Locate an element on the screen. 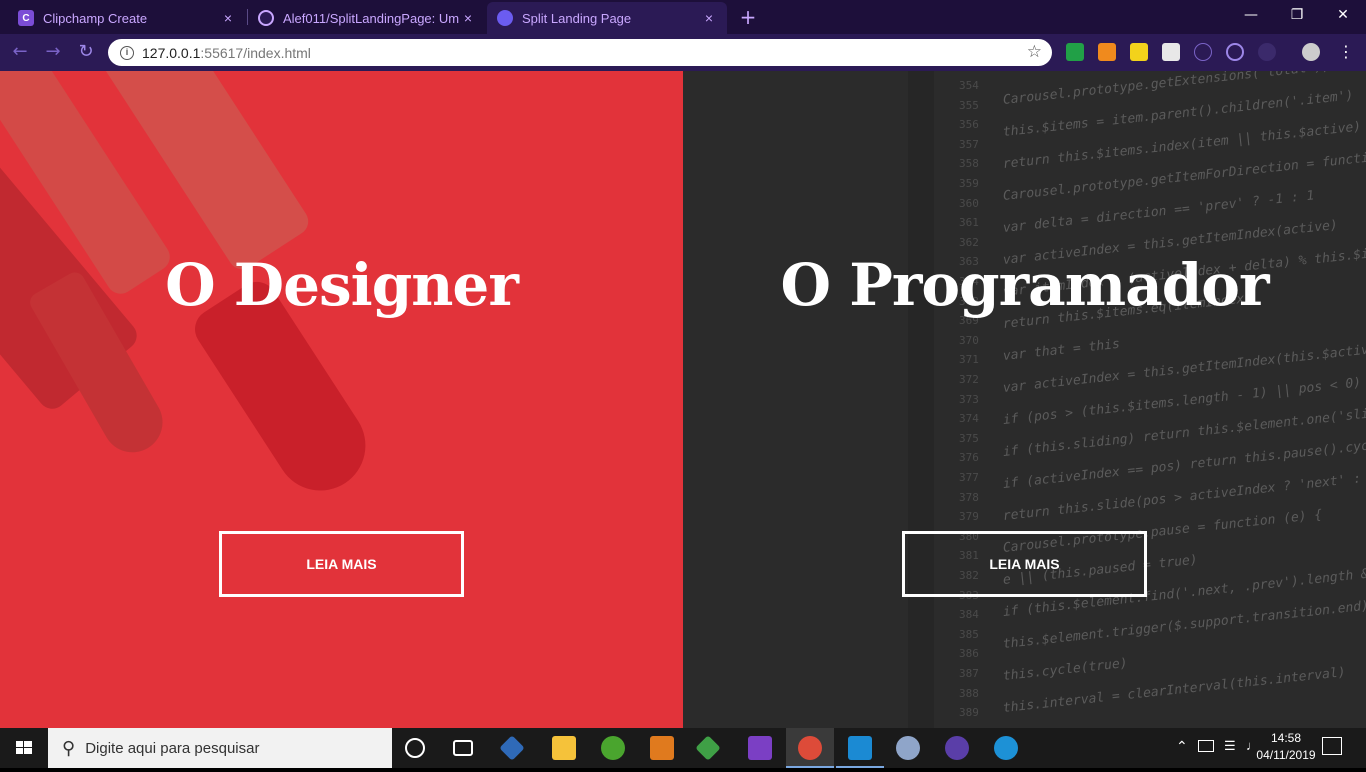 The image size is (1366, 772). clock: 14:58 04/11/2019 is located at coordinates (1286, 746).